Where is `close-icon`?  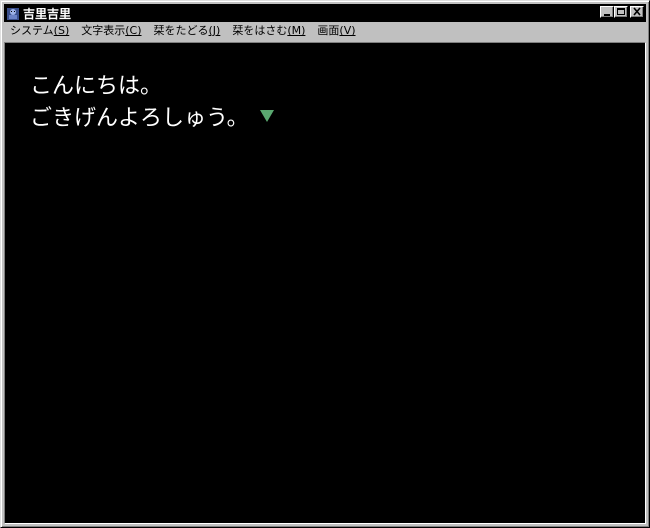 close-icon is located at coordinates (637, 11).